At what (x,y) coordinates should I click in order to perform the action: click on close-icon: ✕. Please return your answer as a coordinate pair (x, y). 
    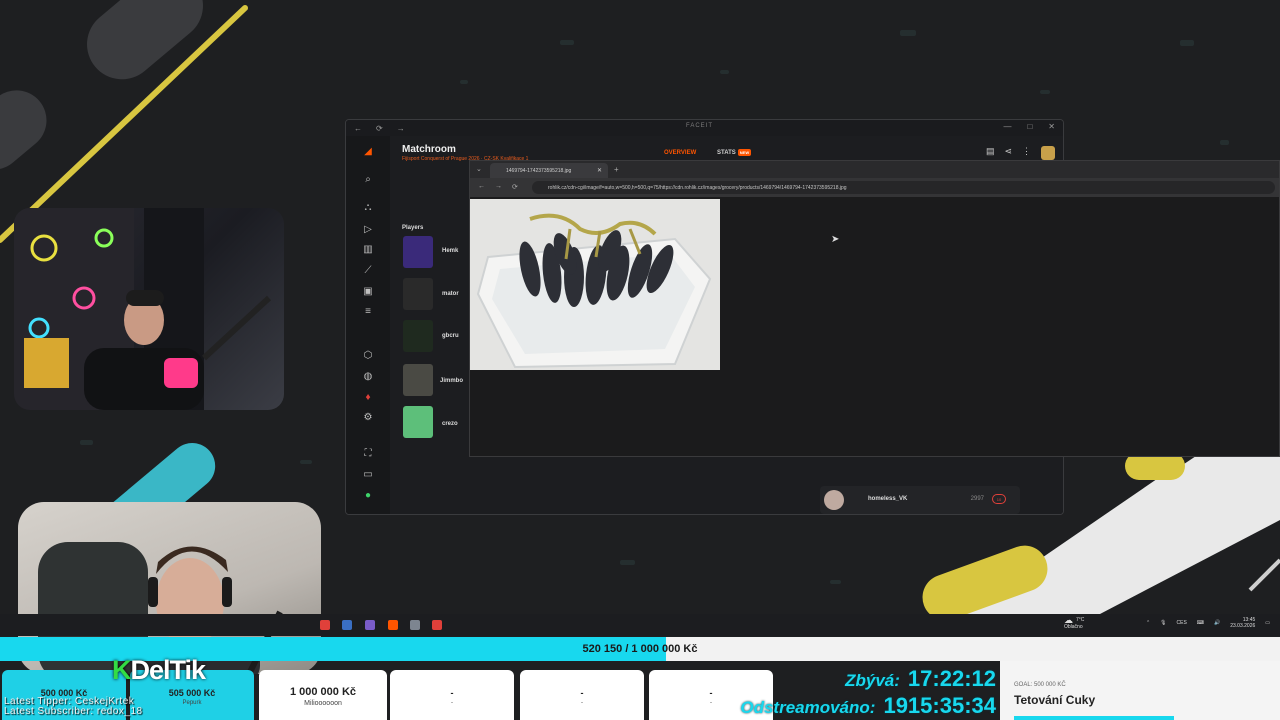
    Looking at the image, I should click on (1051, 126).